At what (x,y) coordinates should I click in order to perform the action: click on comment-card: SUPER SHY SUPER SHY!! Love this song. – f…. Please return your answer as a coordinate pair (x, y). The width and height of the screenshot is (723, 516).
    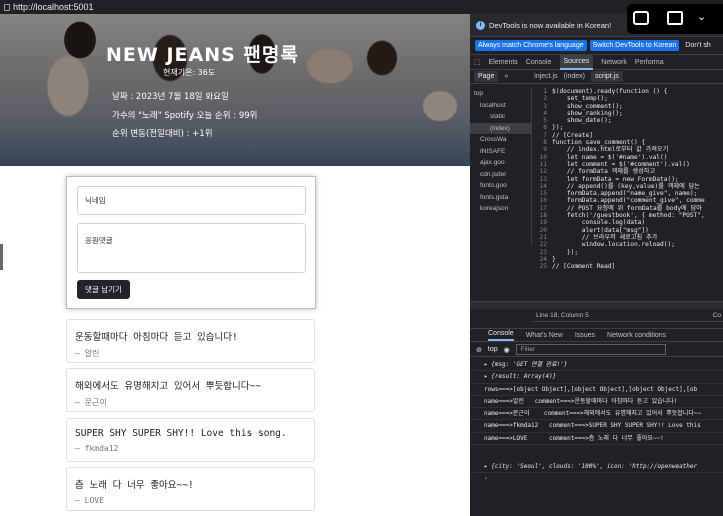
    Looking at the image, I should click on (190, 440).